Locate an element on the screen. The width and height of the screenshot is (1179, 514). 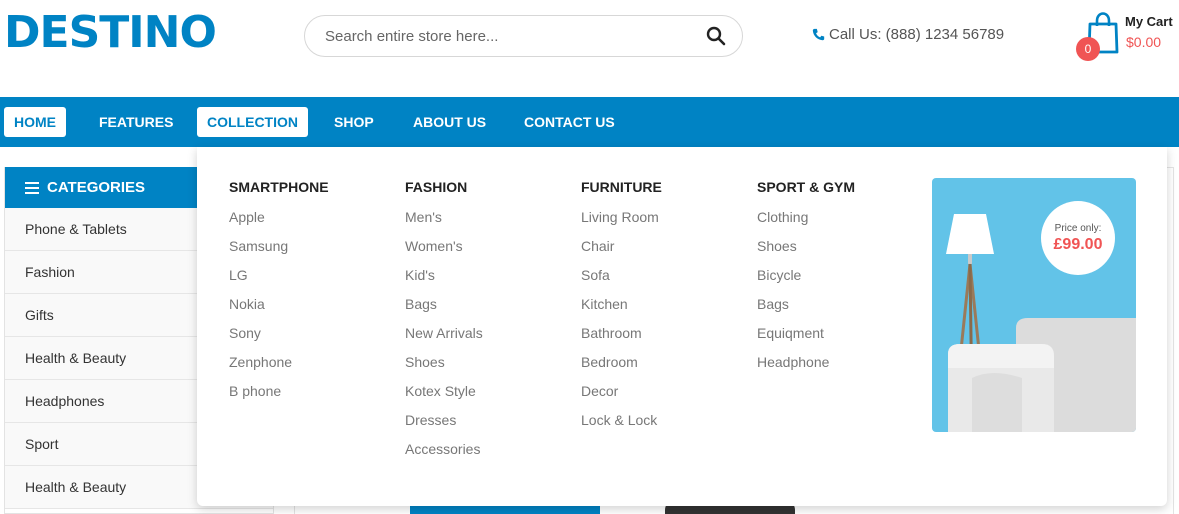
menu-link: Apple is located at coordinates (279, 224).